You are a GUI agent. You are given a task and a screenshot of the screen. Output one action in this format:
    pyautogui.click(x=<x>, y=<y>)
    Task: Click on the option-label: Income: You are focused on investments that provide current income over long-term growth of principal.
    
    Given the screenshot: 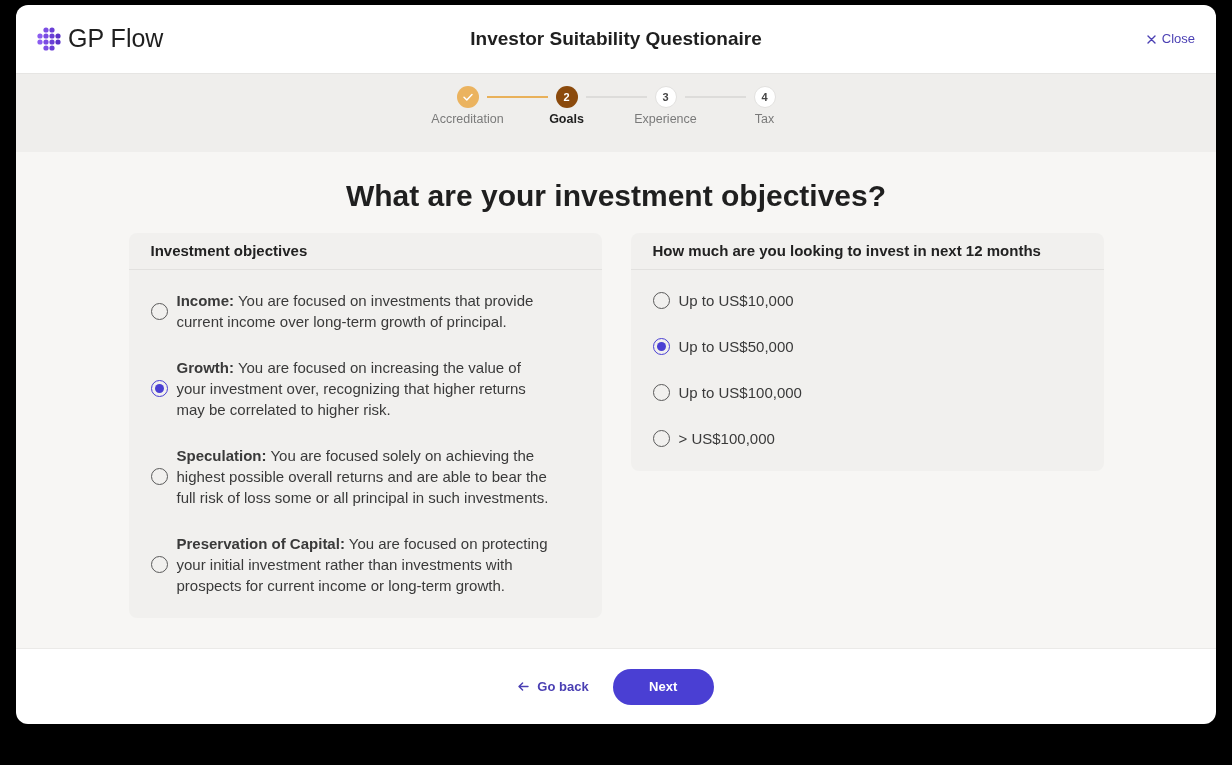 What is the action you would take?
    pyautogui.click(x=363, y=311)
    